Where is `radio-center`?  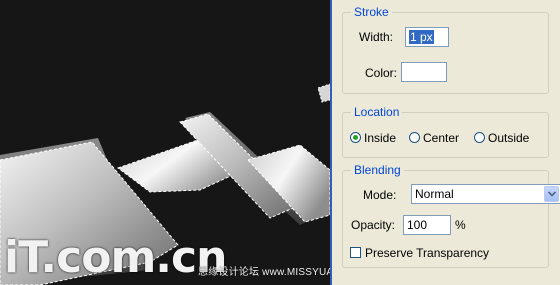 radio-center is located at coordinates (414, 137).